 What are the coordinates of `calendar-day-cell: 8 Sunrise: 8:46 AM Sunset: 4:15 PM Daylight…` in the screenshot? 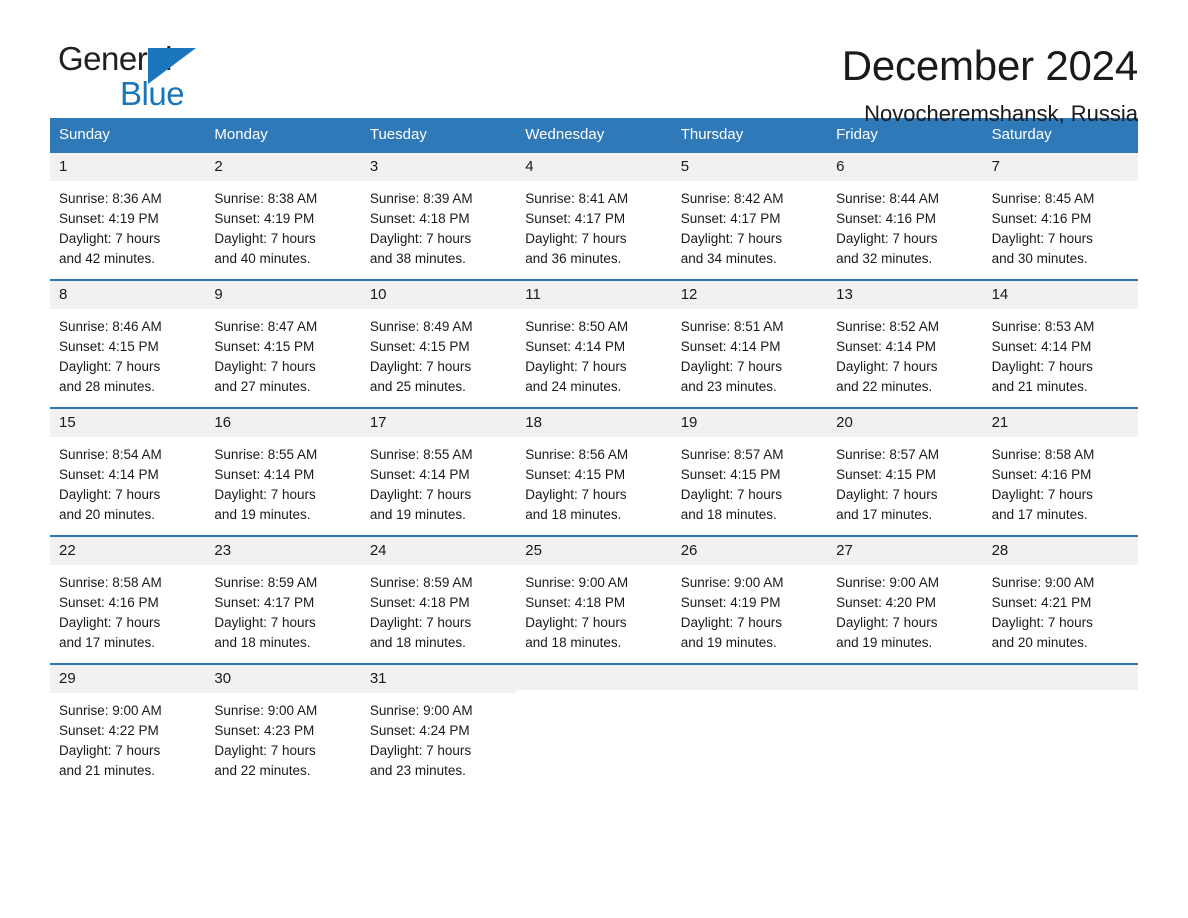 It's located at (128, 340).